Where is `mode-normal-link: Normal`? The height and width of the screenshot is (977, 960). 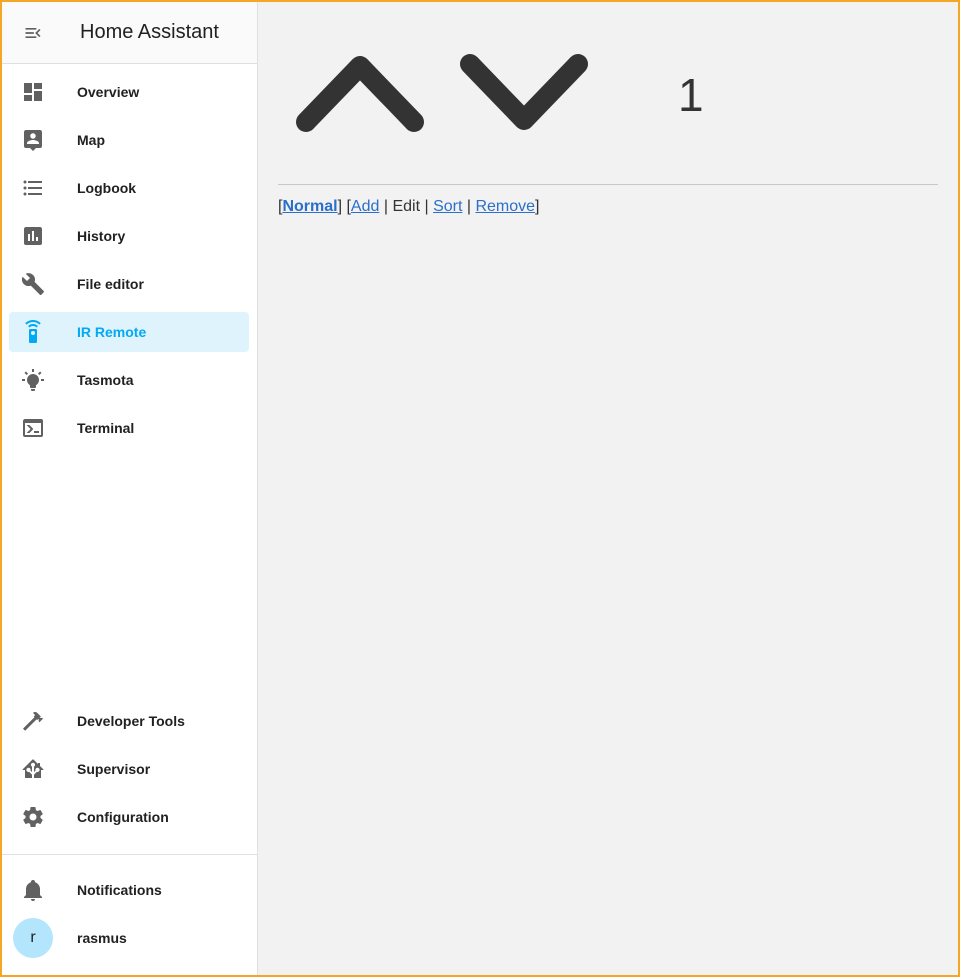 mode-normal-link: Normal is located at coordinates (309, 206).